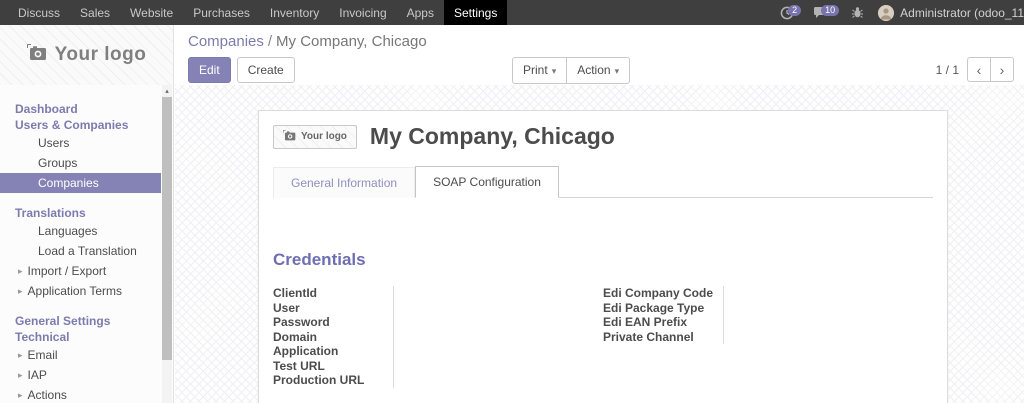  I want to click on pager: 1 / 1 ‹ ›, so click(975, 69).